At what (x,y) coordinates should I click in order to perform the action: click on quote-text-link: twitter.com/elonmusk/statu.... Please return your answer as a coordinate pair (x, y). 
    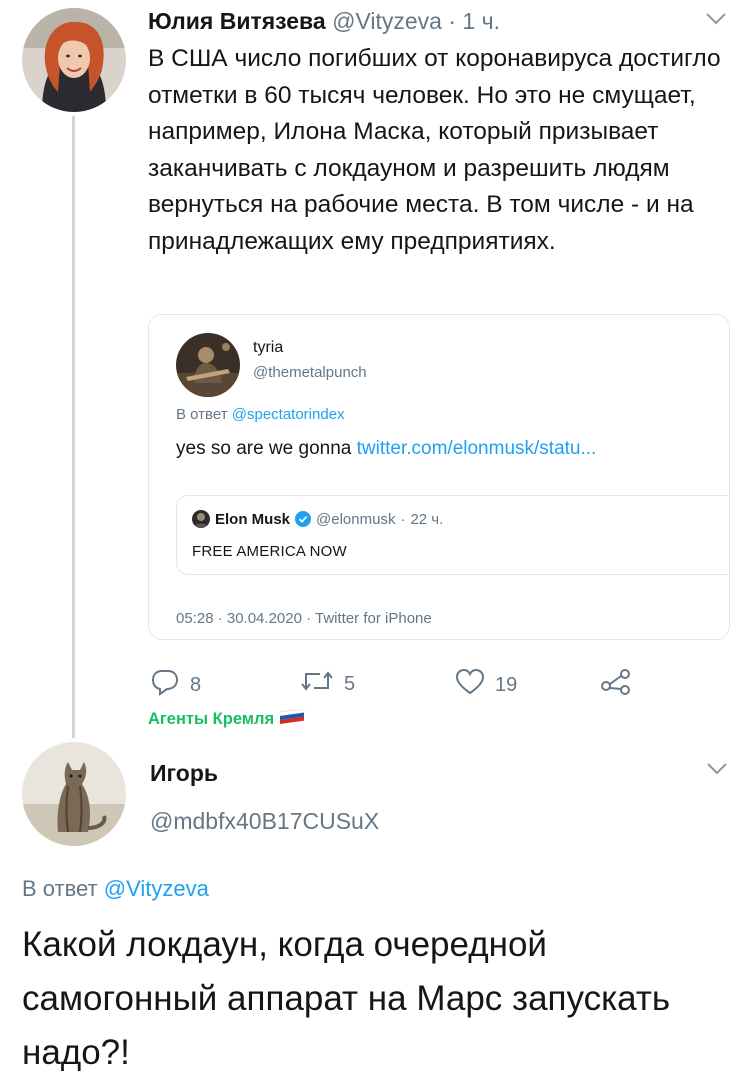
    Looking at the image, I should click on (477, 448).